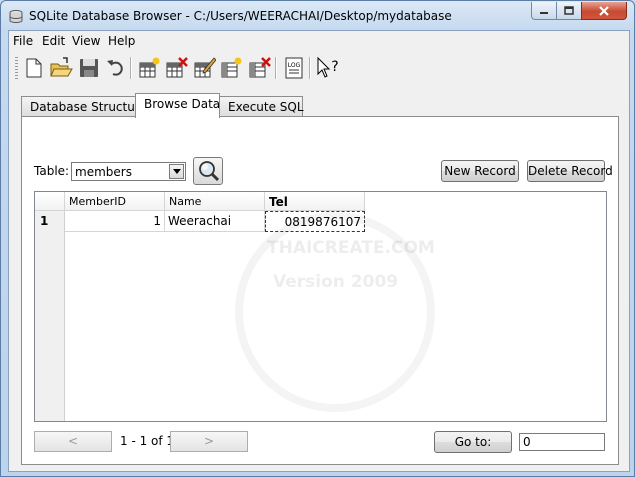 Image resolution: width=635 pixels, height=477 pixels. I want to click on delete-index-button, so click(259, 68).